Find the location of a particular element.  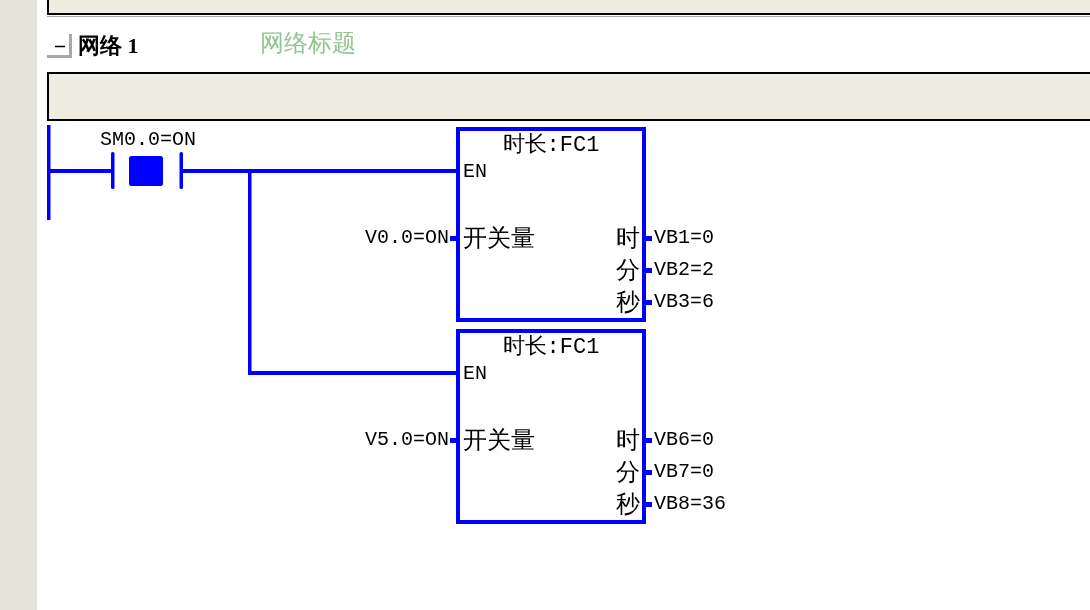

output-value: VB6=0 is located at coordinates (684, 440).